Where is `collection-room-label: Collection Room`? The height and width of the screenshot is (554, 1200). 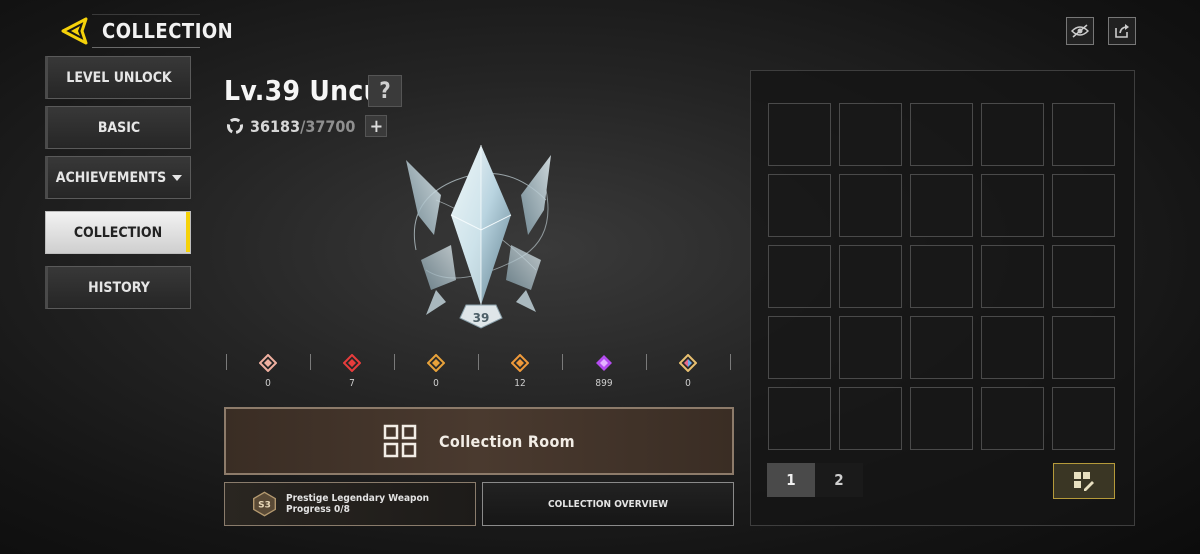 collection-room-label: Collection Room is located at coordinates (507, 441).